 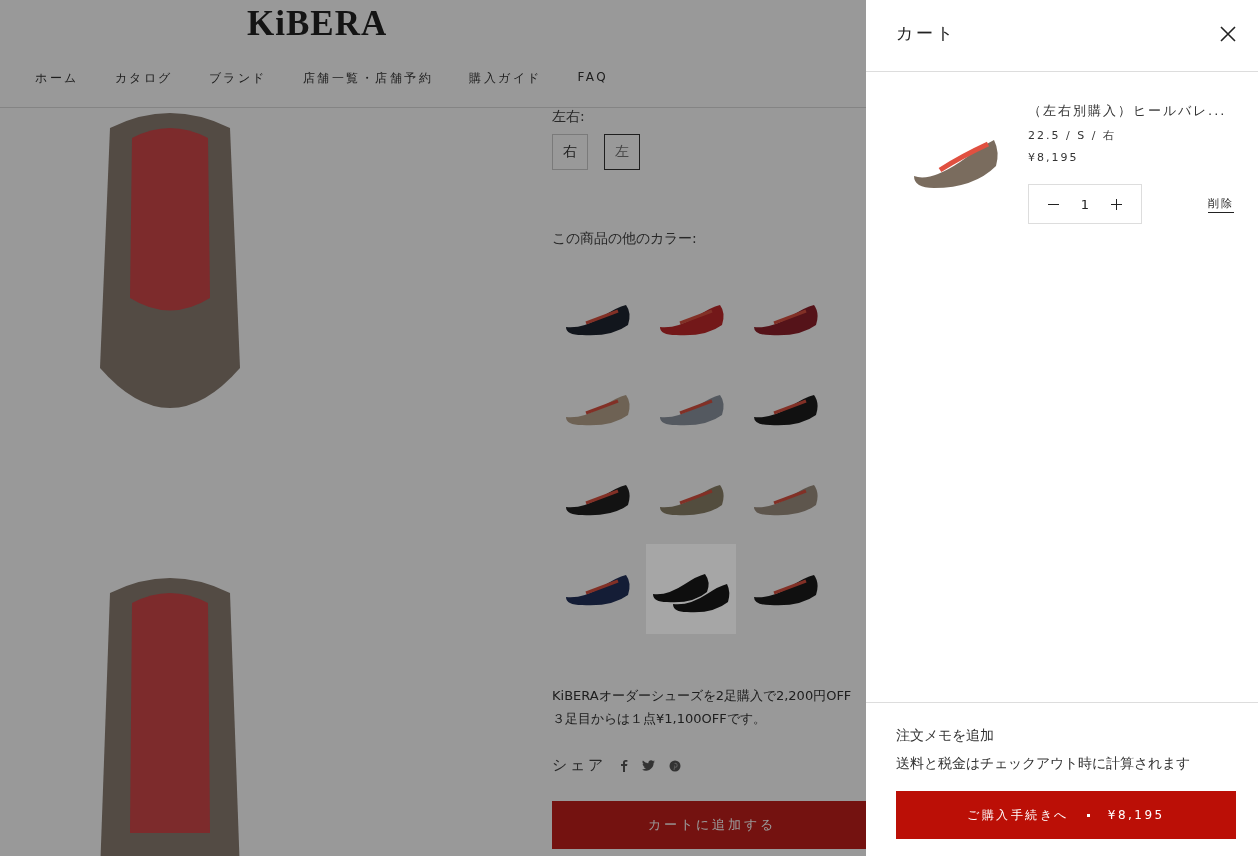 I want to click on tax-note: 送料と税金はチェックアウト時に計算されます, so click(x=1043, y=764).